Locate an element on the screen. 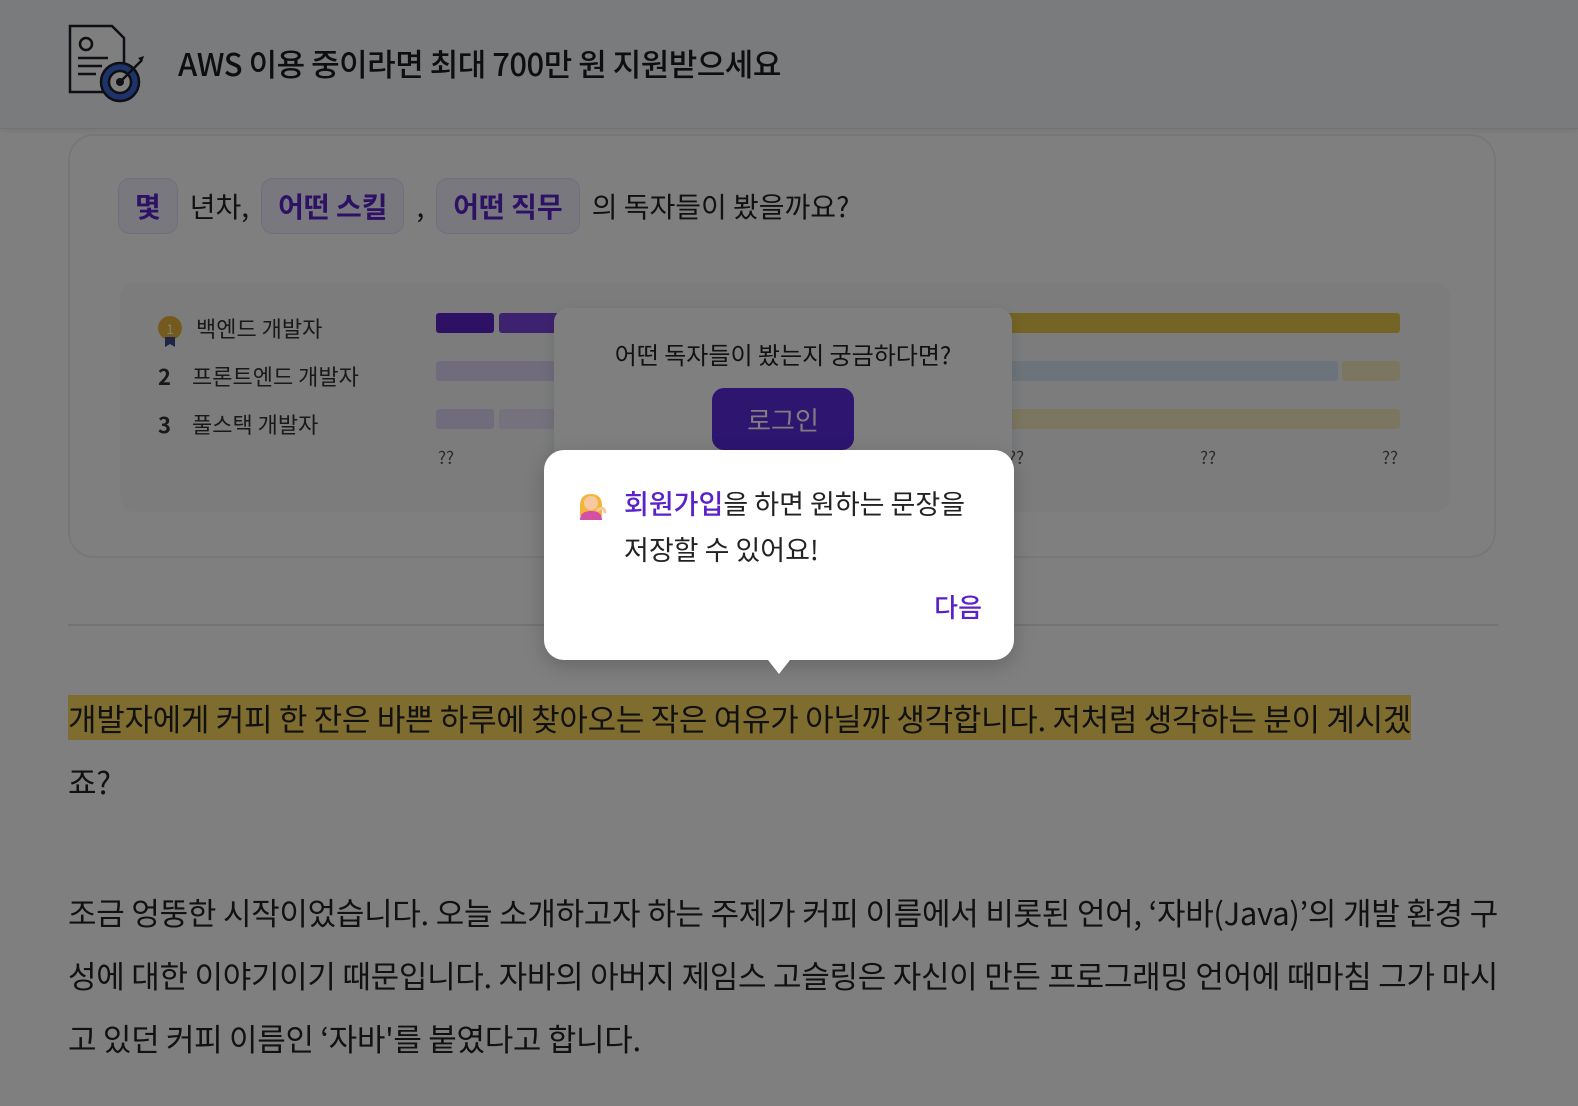 The width and height of the screenshot is (1578, 1106). next-button: 다음 is located at coordinates (958, 606).